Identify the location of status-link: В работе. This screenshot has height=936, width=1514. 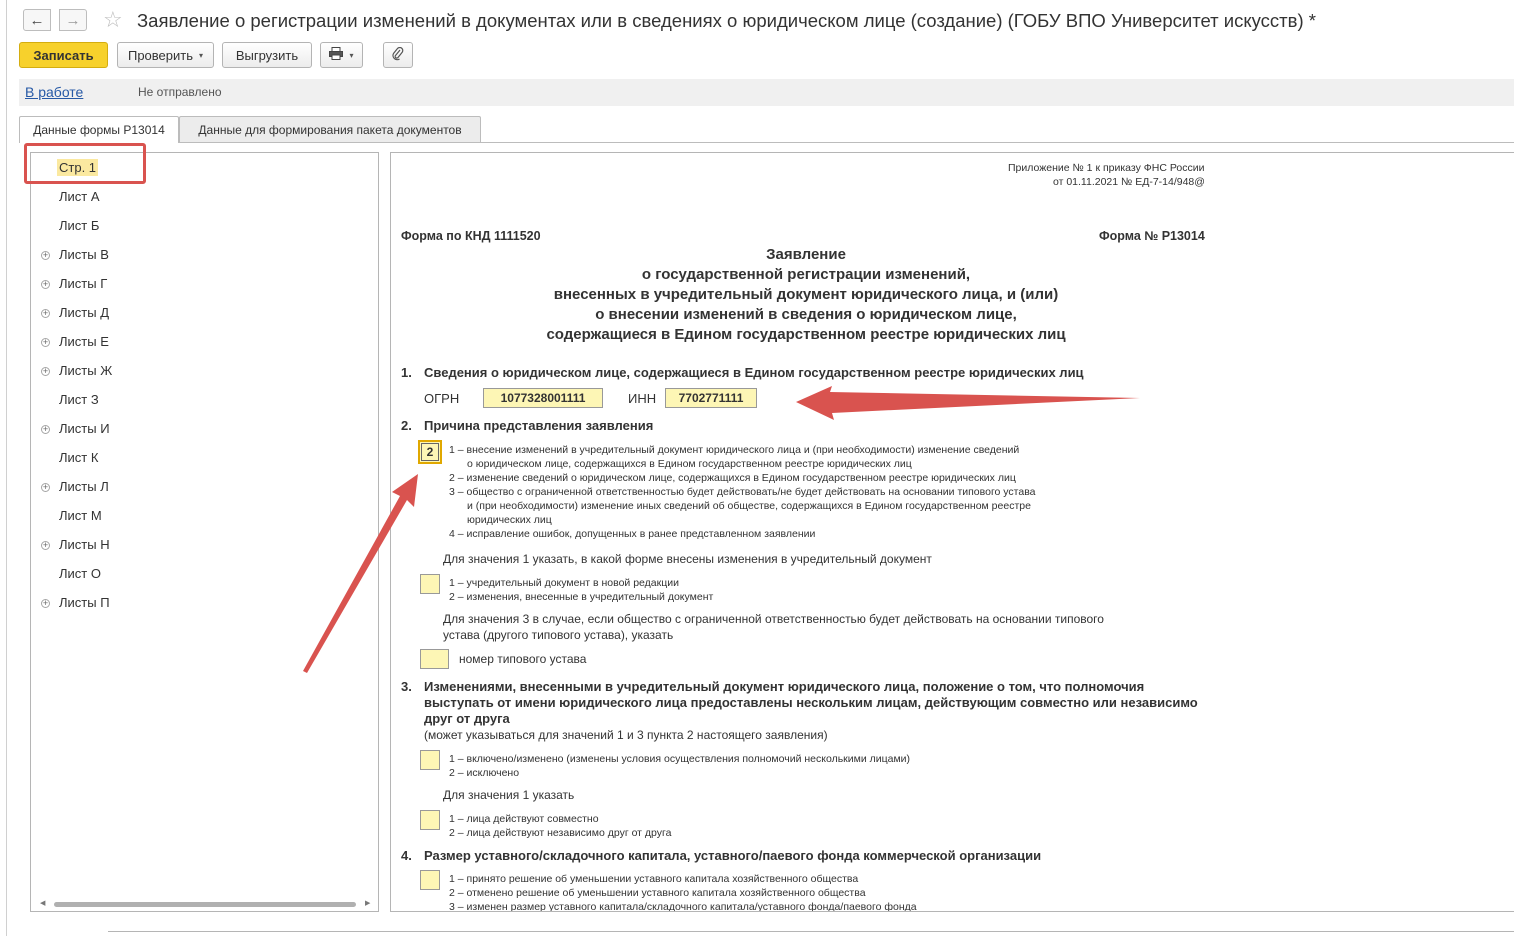
(54, 92).